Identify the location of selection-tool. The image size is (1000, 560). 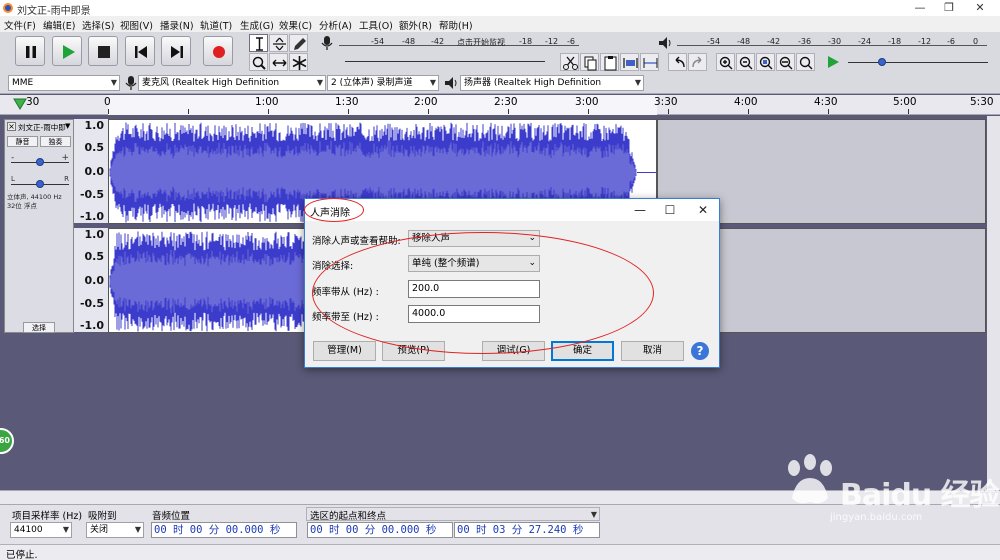
(258, 43).